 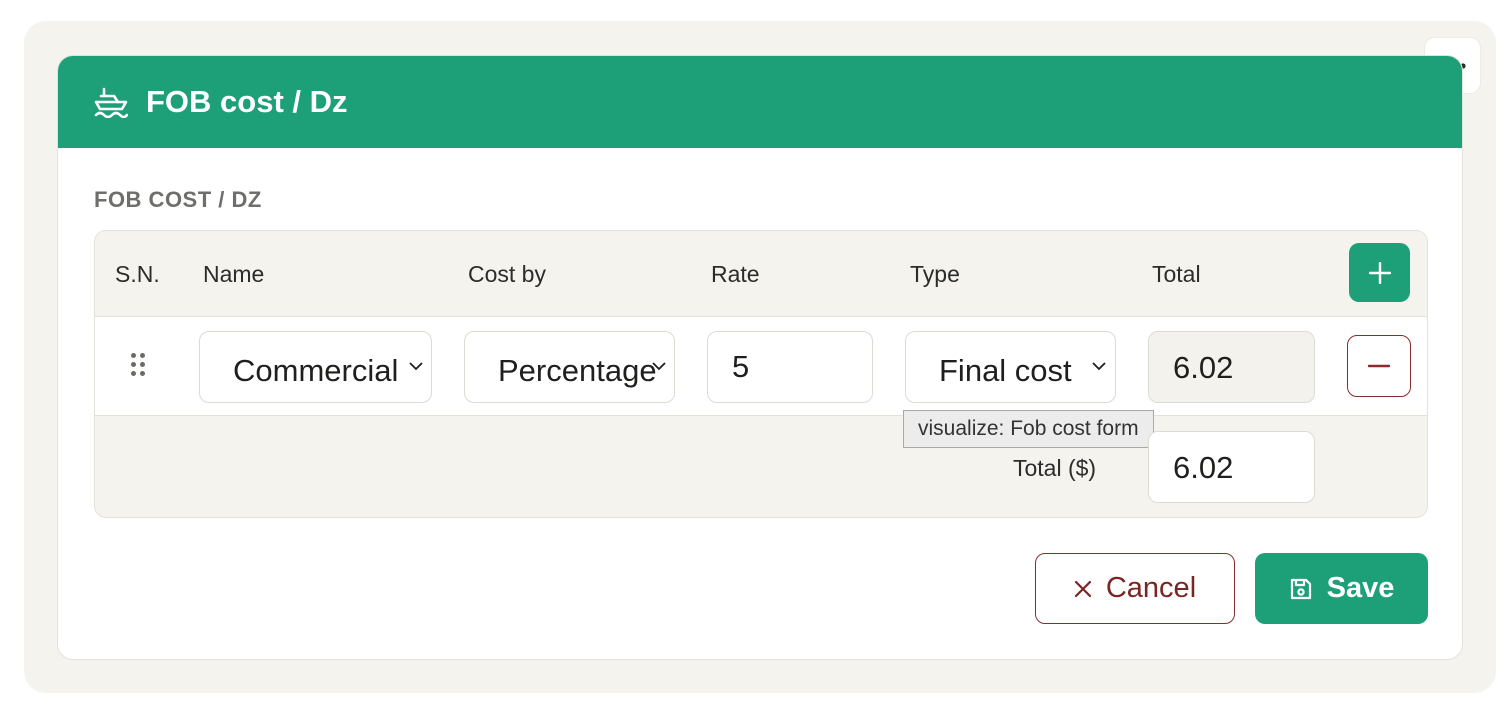 I want to click on sum-total-field: 6.02, so click(x=1231, y=467).